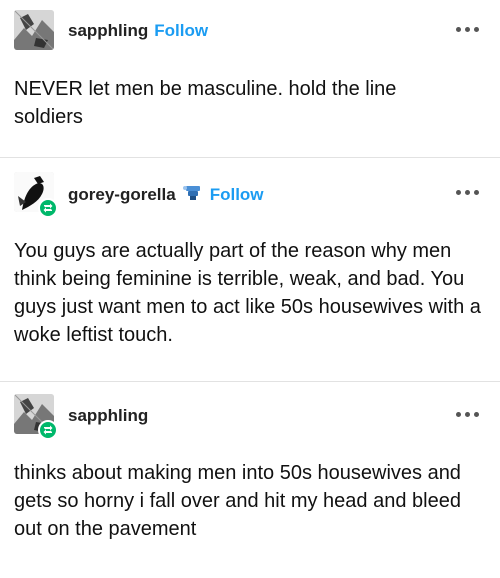 The width and height of the screenshot is (500, 578). I want to click on avatar, so click(34, 30).